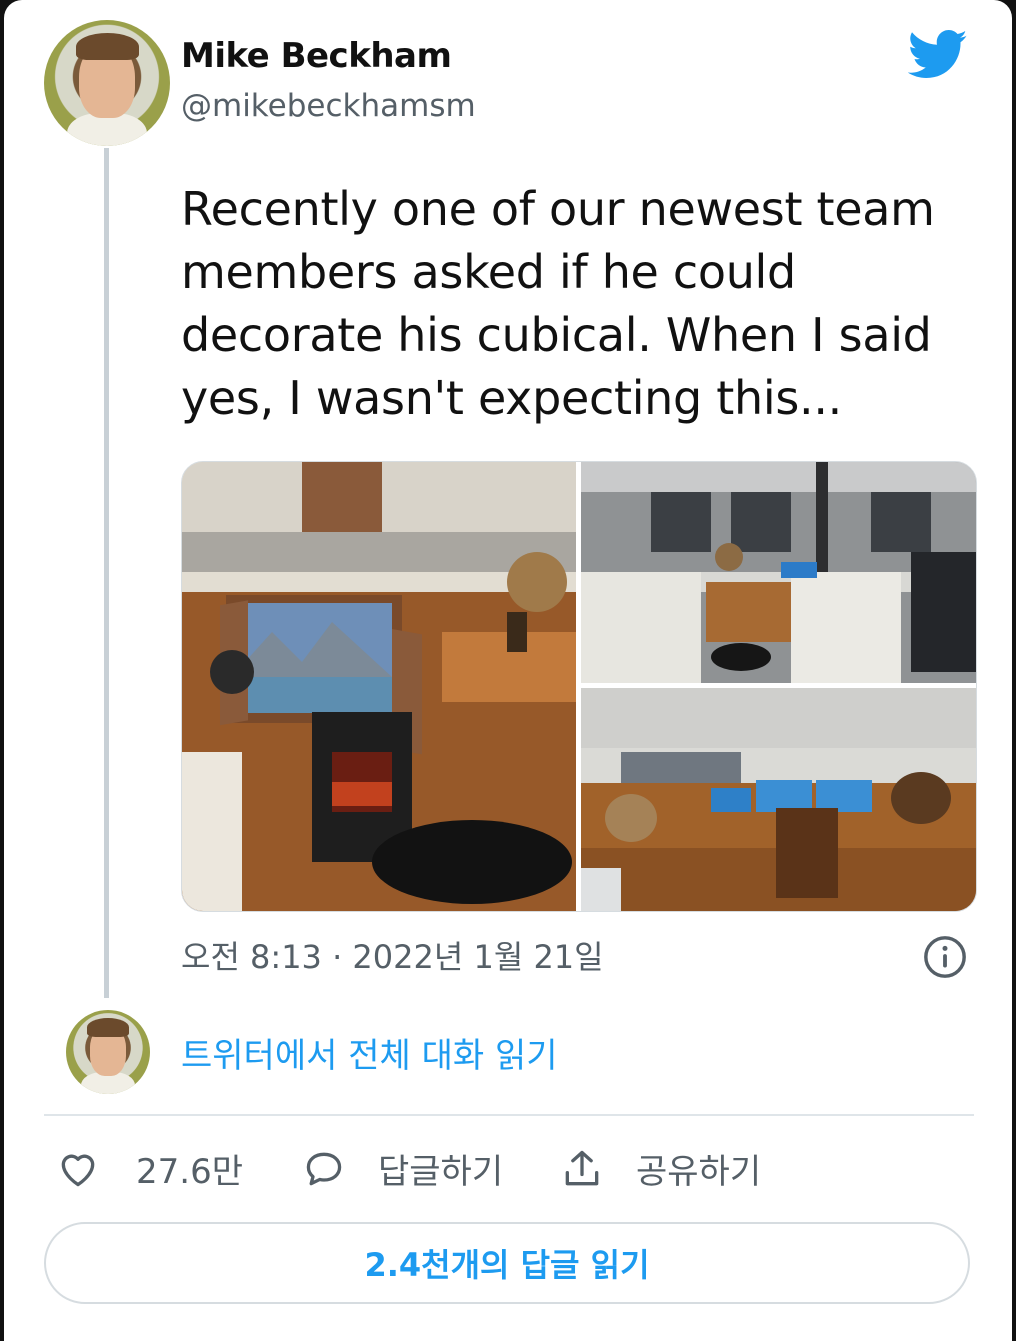  Describe the element at coordinates (108, 1052) in the screenshot. I see `reply-avatar` at that location.